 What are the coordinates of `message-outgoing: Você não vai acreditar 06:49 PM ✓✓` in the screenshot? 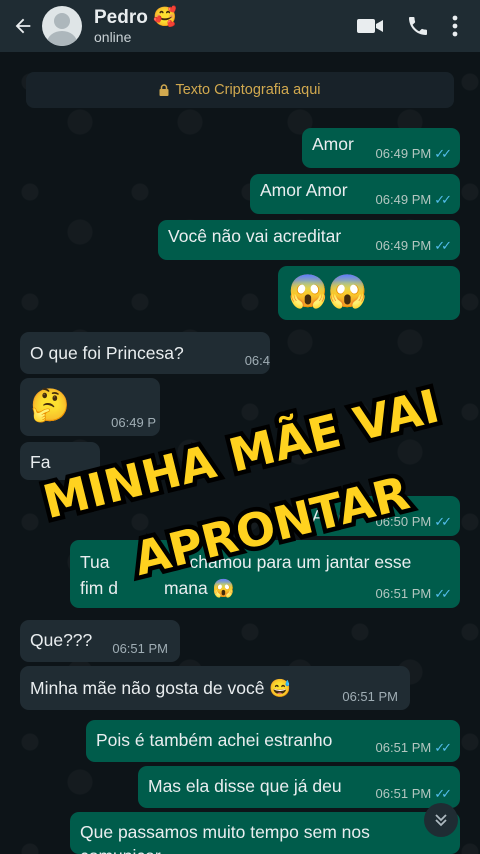 It's located at (309, 240).